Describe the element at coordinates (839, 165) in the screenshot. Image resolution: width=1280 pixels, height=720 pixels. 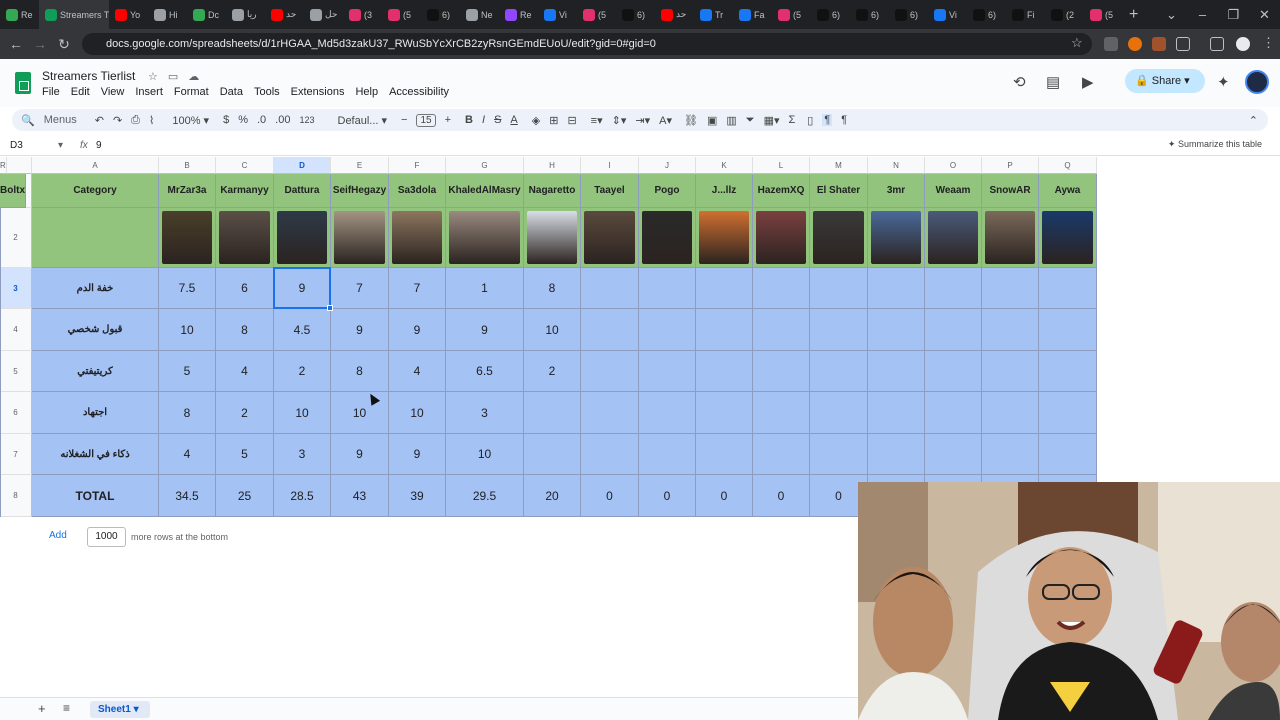
I see `column-header: M` at that location.